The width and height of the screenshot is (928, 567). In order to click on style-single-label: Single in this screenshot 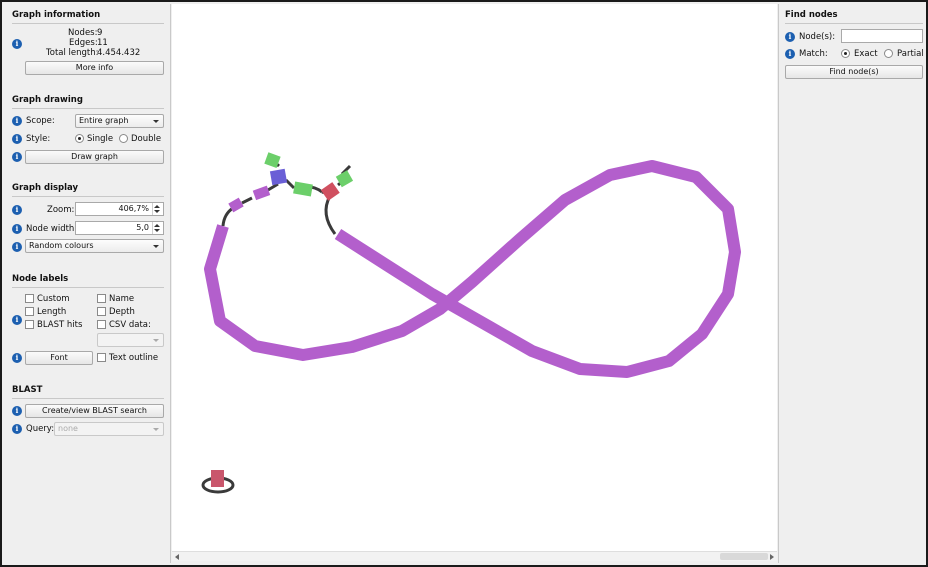, I will do `click(100, 139)`.